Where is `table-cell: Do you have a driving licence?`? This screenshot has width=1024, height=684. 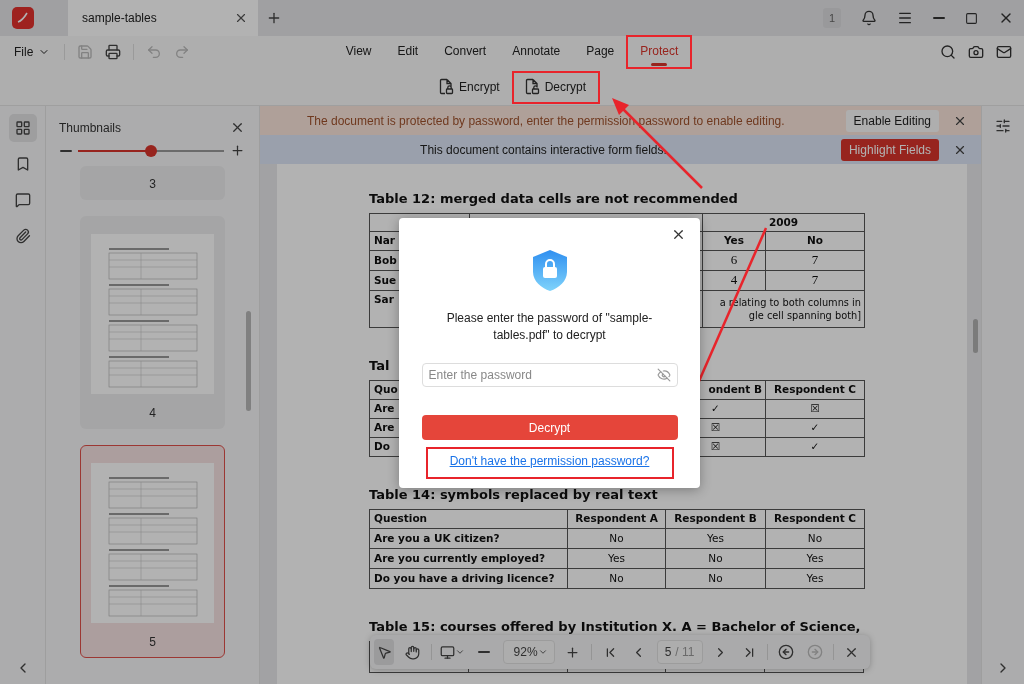 table-cell: Do you have a driving licence? is located at coordinates (468, 578).